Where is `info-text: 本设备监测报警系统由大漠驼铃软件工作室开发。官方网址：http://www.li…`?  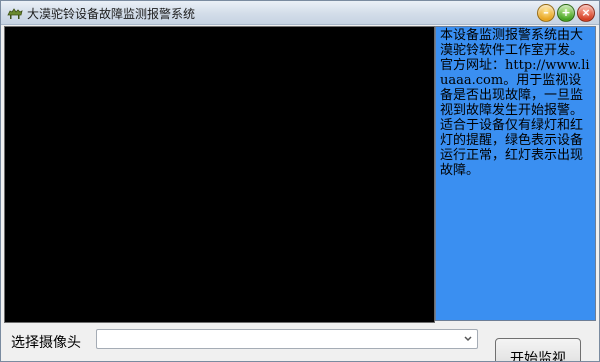 info-text: 本设备监测报警系统由大漠驼铃软件工作室开发。官方网址：http://www.li… is located at coordinates (515, 103).